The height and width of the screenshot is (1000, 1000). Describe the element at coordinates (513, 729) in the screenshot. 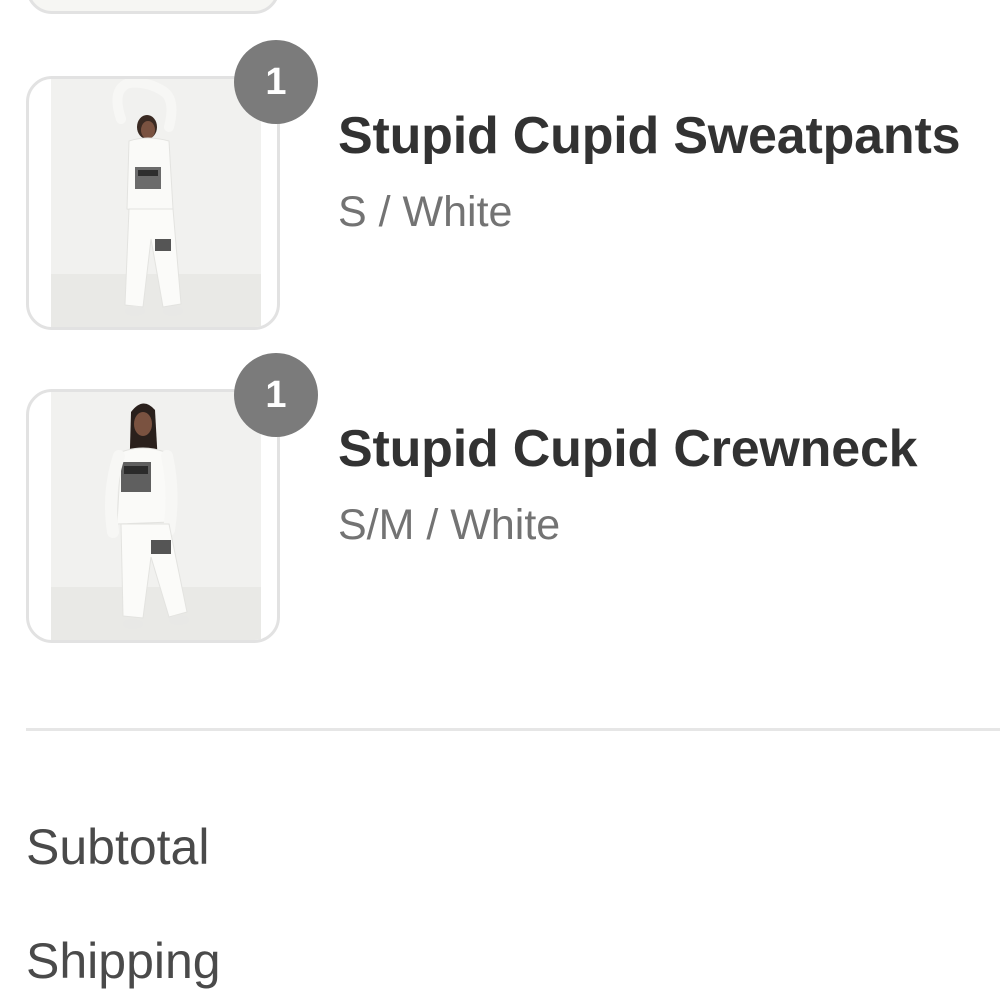

I see `section-divider` at that location.